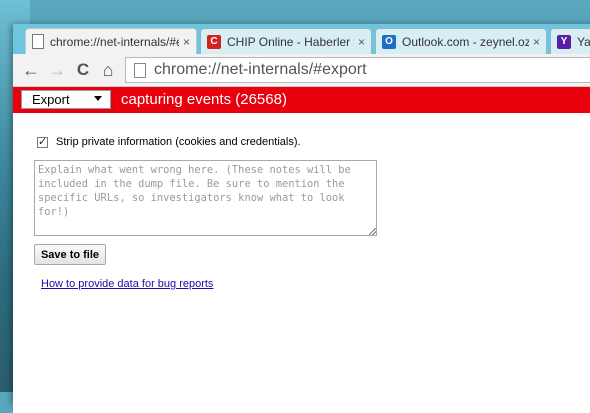 The height and width of the screenshot is (413, 590). What do you see at coordinates (205, 198) in the screenshot?
I see `bug-notes-textarea` at bounding box center [205, 198].